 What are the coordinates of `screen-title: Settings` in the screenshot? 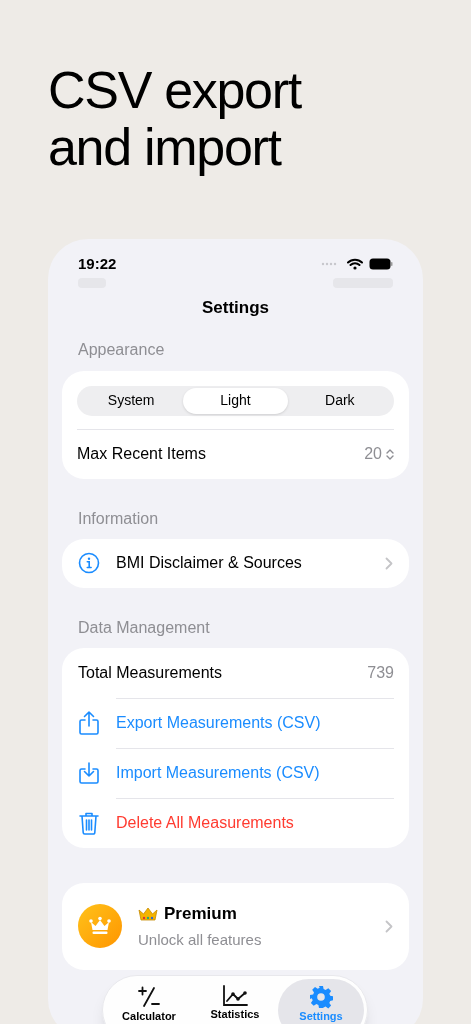 It's located at (235, 308).